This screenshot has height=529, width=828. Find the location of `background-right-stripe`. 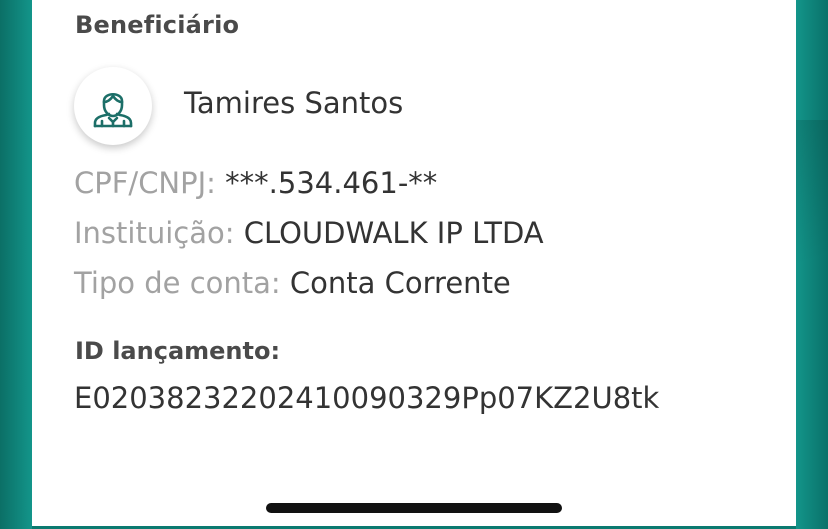

background-right-stripe is located at coordinates (812, 220).